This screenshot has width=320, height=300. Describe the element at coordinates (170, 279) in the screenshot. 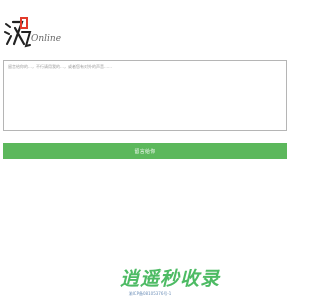

I see `watermark-text: 逍遥秒收录` at that location.